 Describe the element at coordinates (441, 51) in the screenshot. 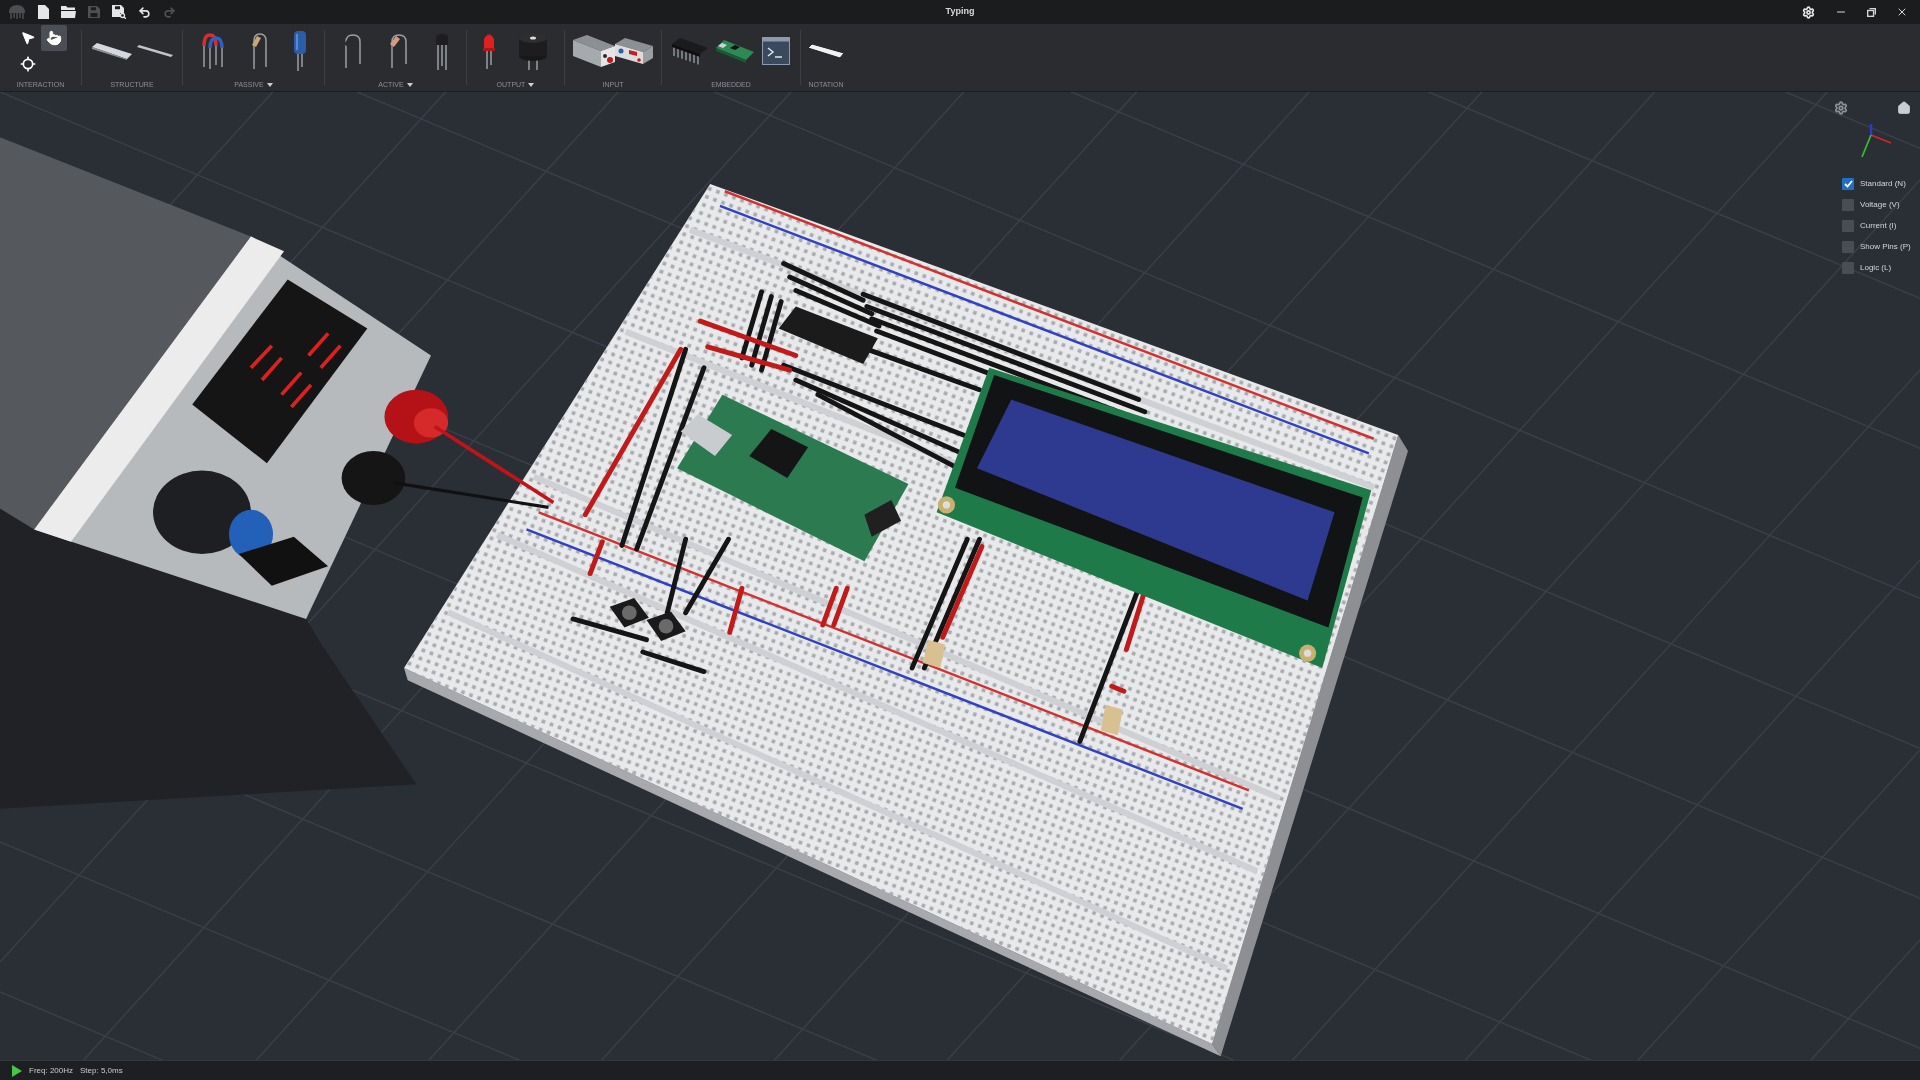

I see `transistor-icon` at that location.